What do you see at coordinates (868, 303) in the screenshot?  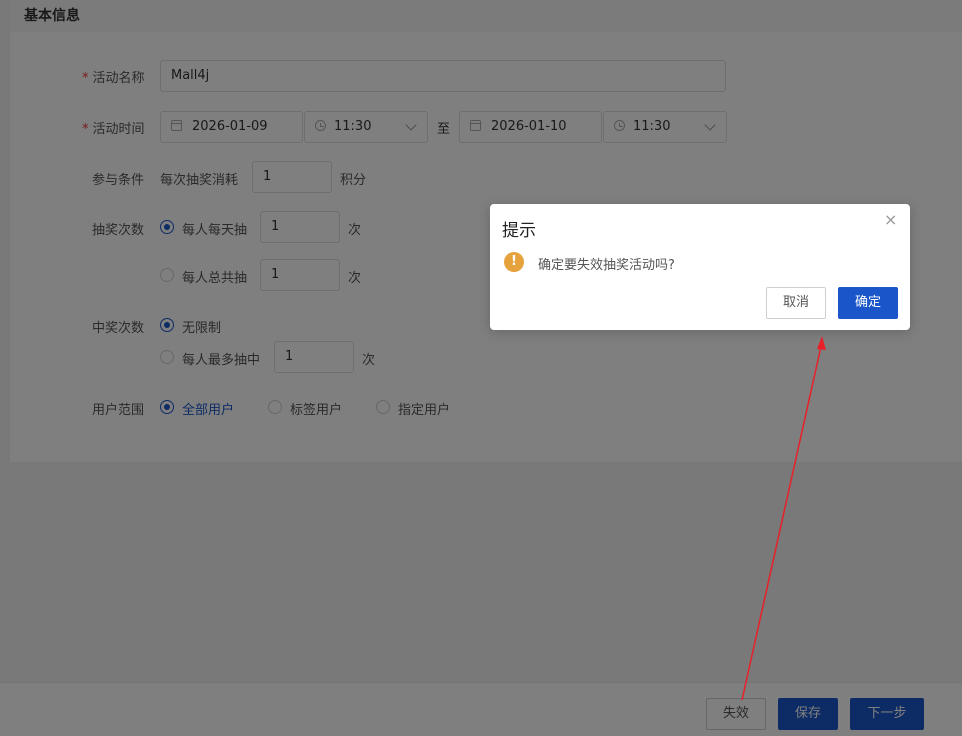 I see `confirm-button: 确定` at bounding box center [868, 303].